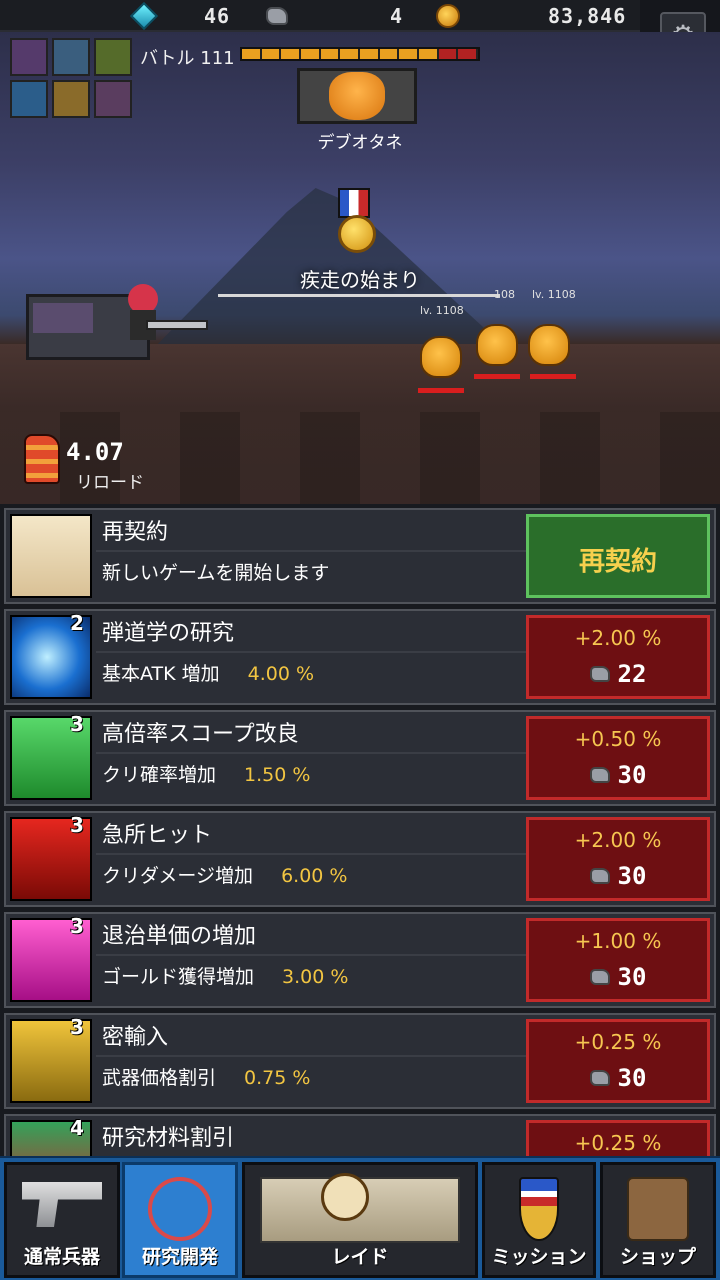 The height and width of the screenshot is (1280, 720). Describe the element at coordinates (177, 325) in the screenshot. I see `hero-gun` at that location.